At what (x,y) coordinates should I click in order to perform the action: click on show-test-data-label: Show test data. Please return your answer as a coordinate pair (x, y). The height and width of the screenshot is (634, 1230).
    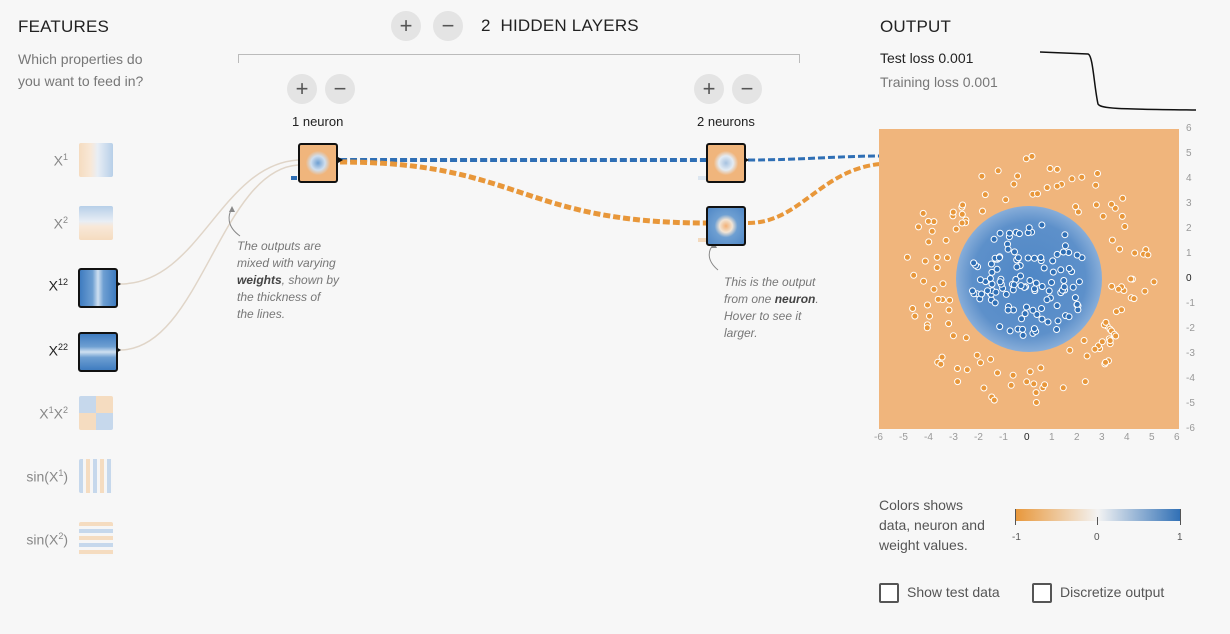
    Looking at the image, I should click on (953, 592).